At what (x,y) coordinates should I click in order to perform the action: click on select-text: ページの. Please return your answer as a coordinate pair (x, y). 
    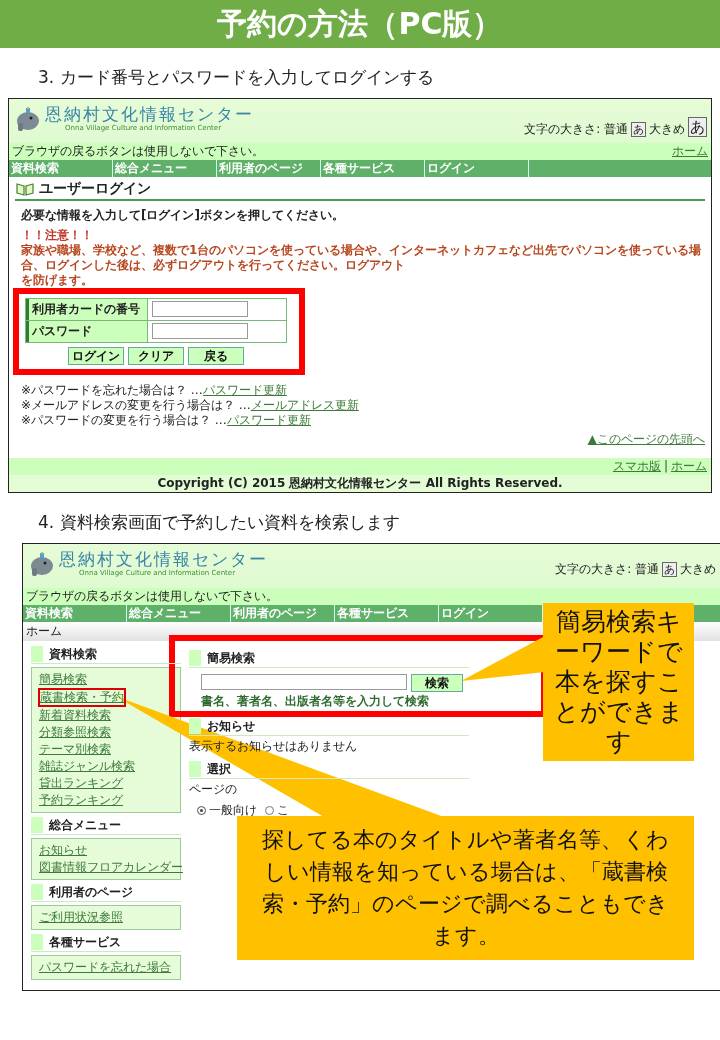
    Looking at the image, I should click on (213, 789).